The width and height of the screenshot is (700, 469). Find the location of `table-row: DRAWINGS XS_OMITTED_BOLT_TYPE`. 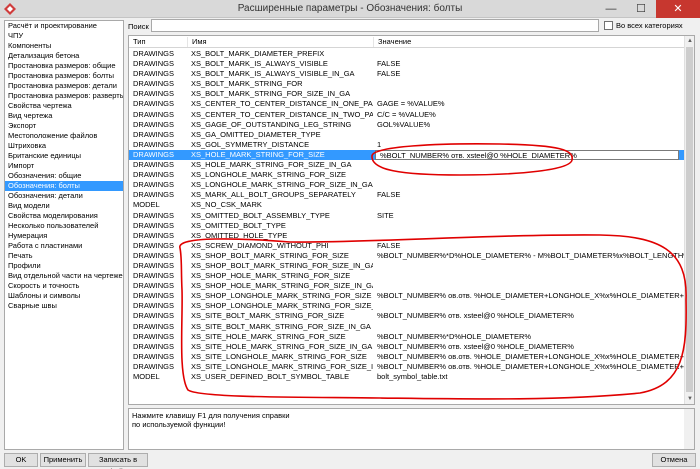

table-row: DRAWINGS XS_OMITTED_BOLT_TYPE is located at coordinates (406, 226).